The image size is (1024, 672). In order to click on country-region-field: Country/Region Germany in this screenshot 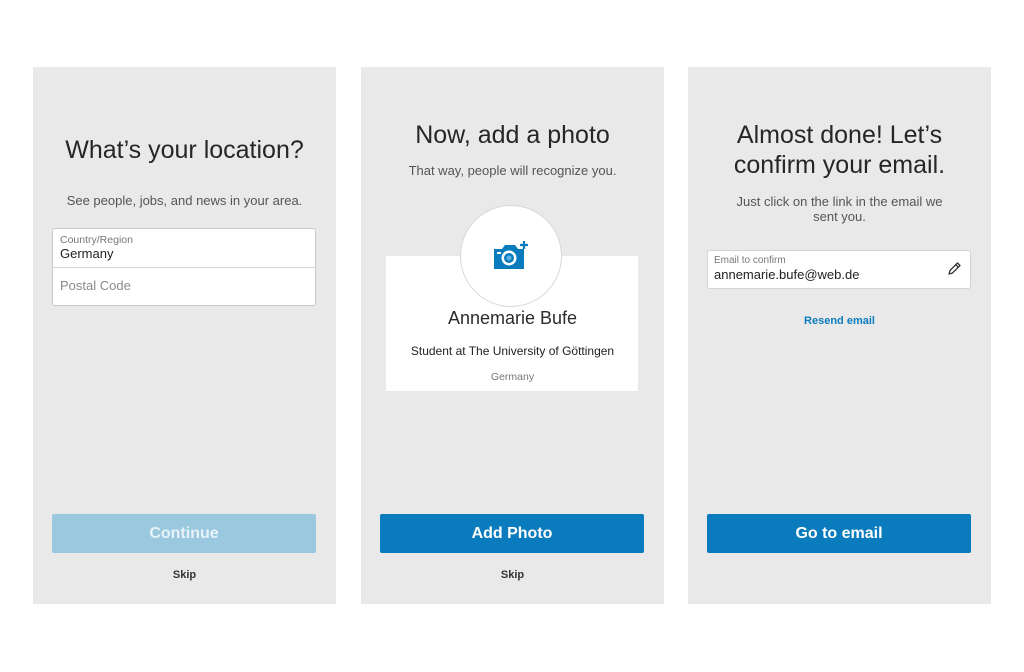, I will do `click(184, 248)`.